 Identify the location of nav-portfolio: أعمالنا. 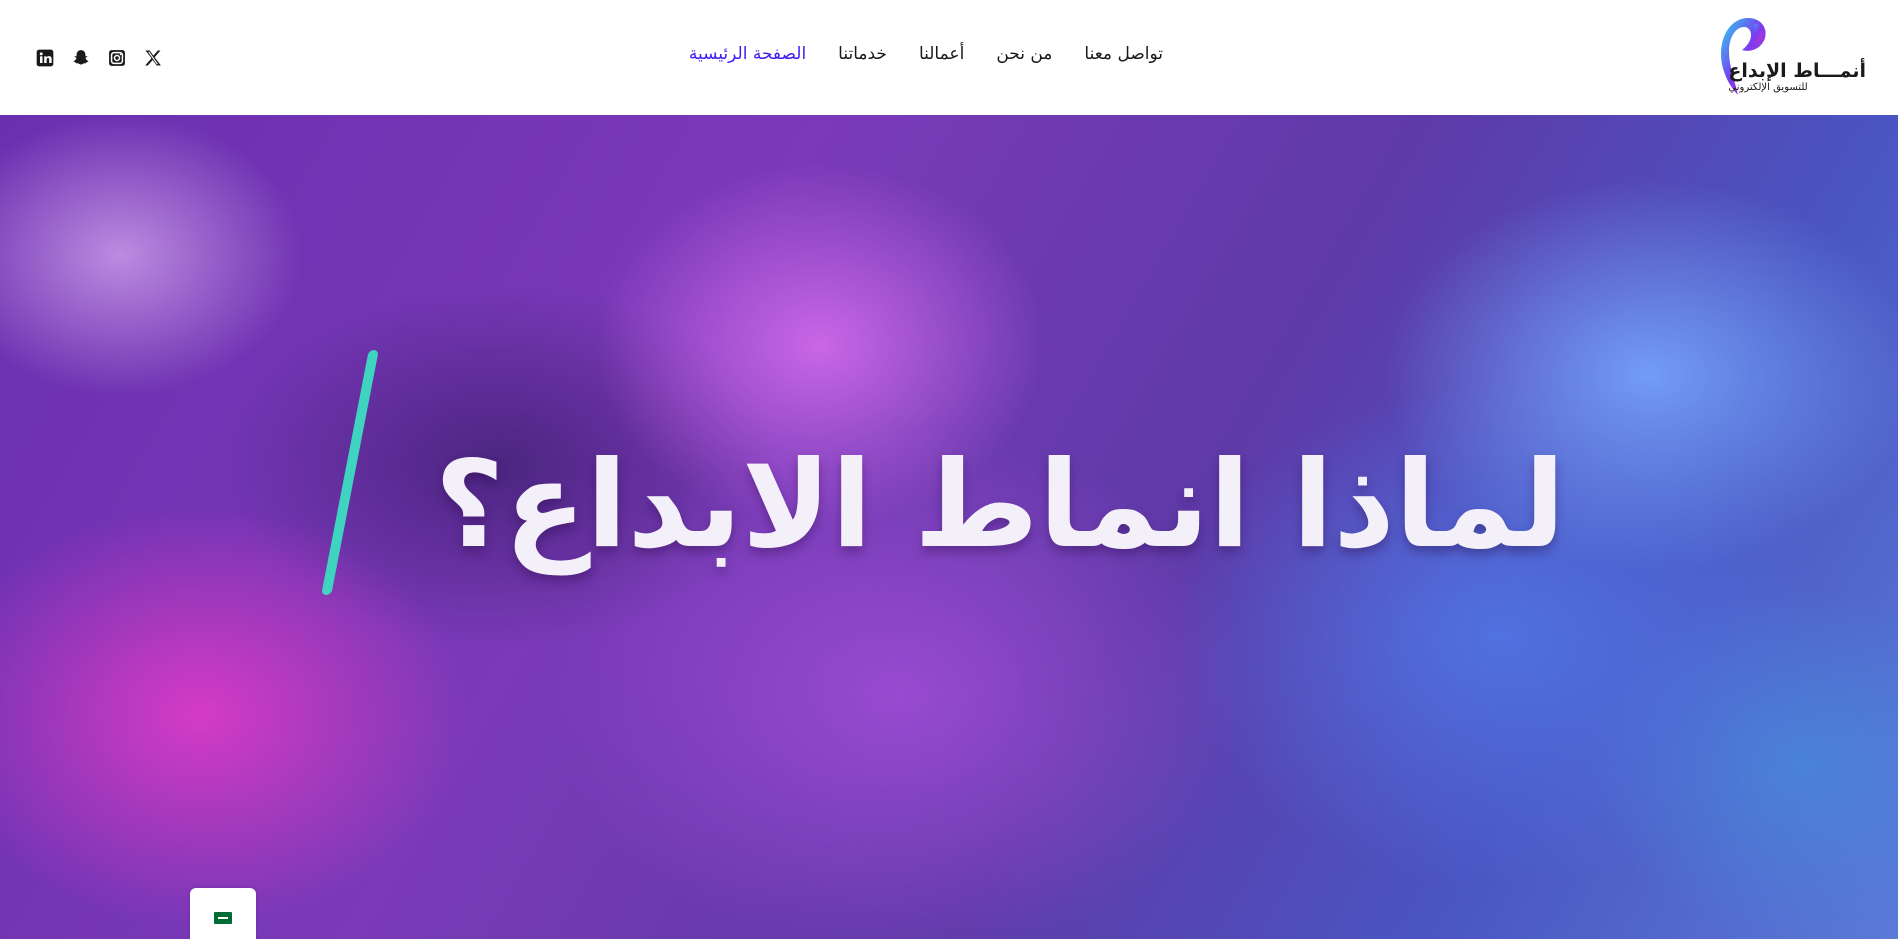
(941, 54).